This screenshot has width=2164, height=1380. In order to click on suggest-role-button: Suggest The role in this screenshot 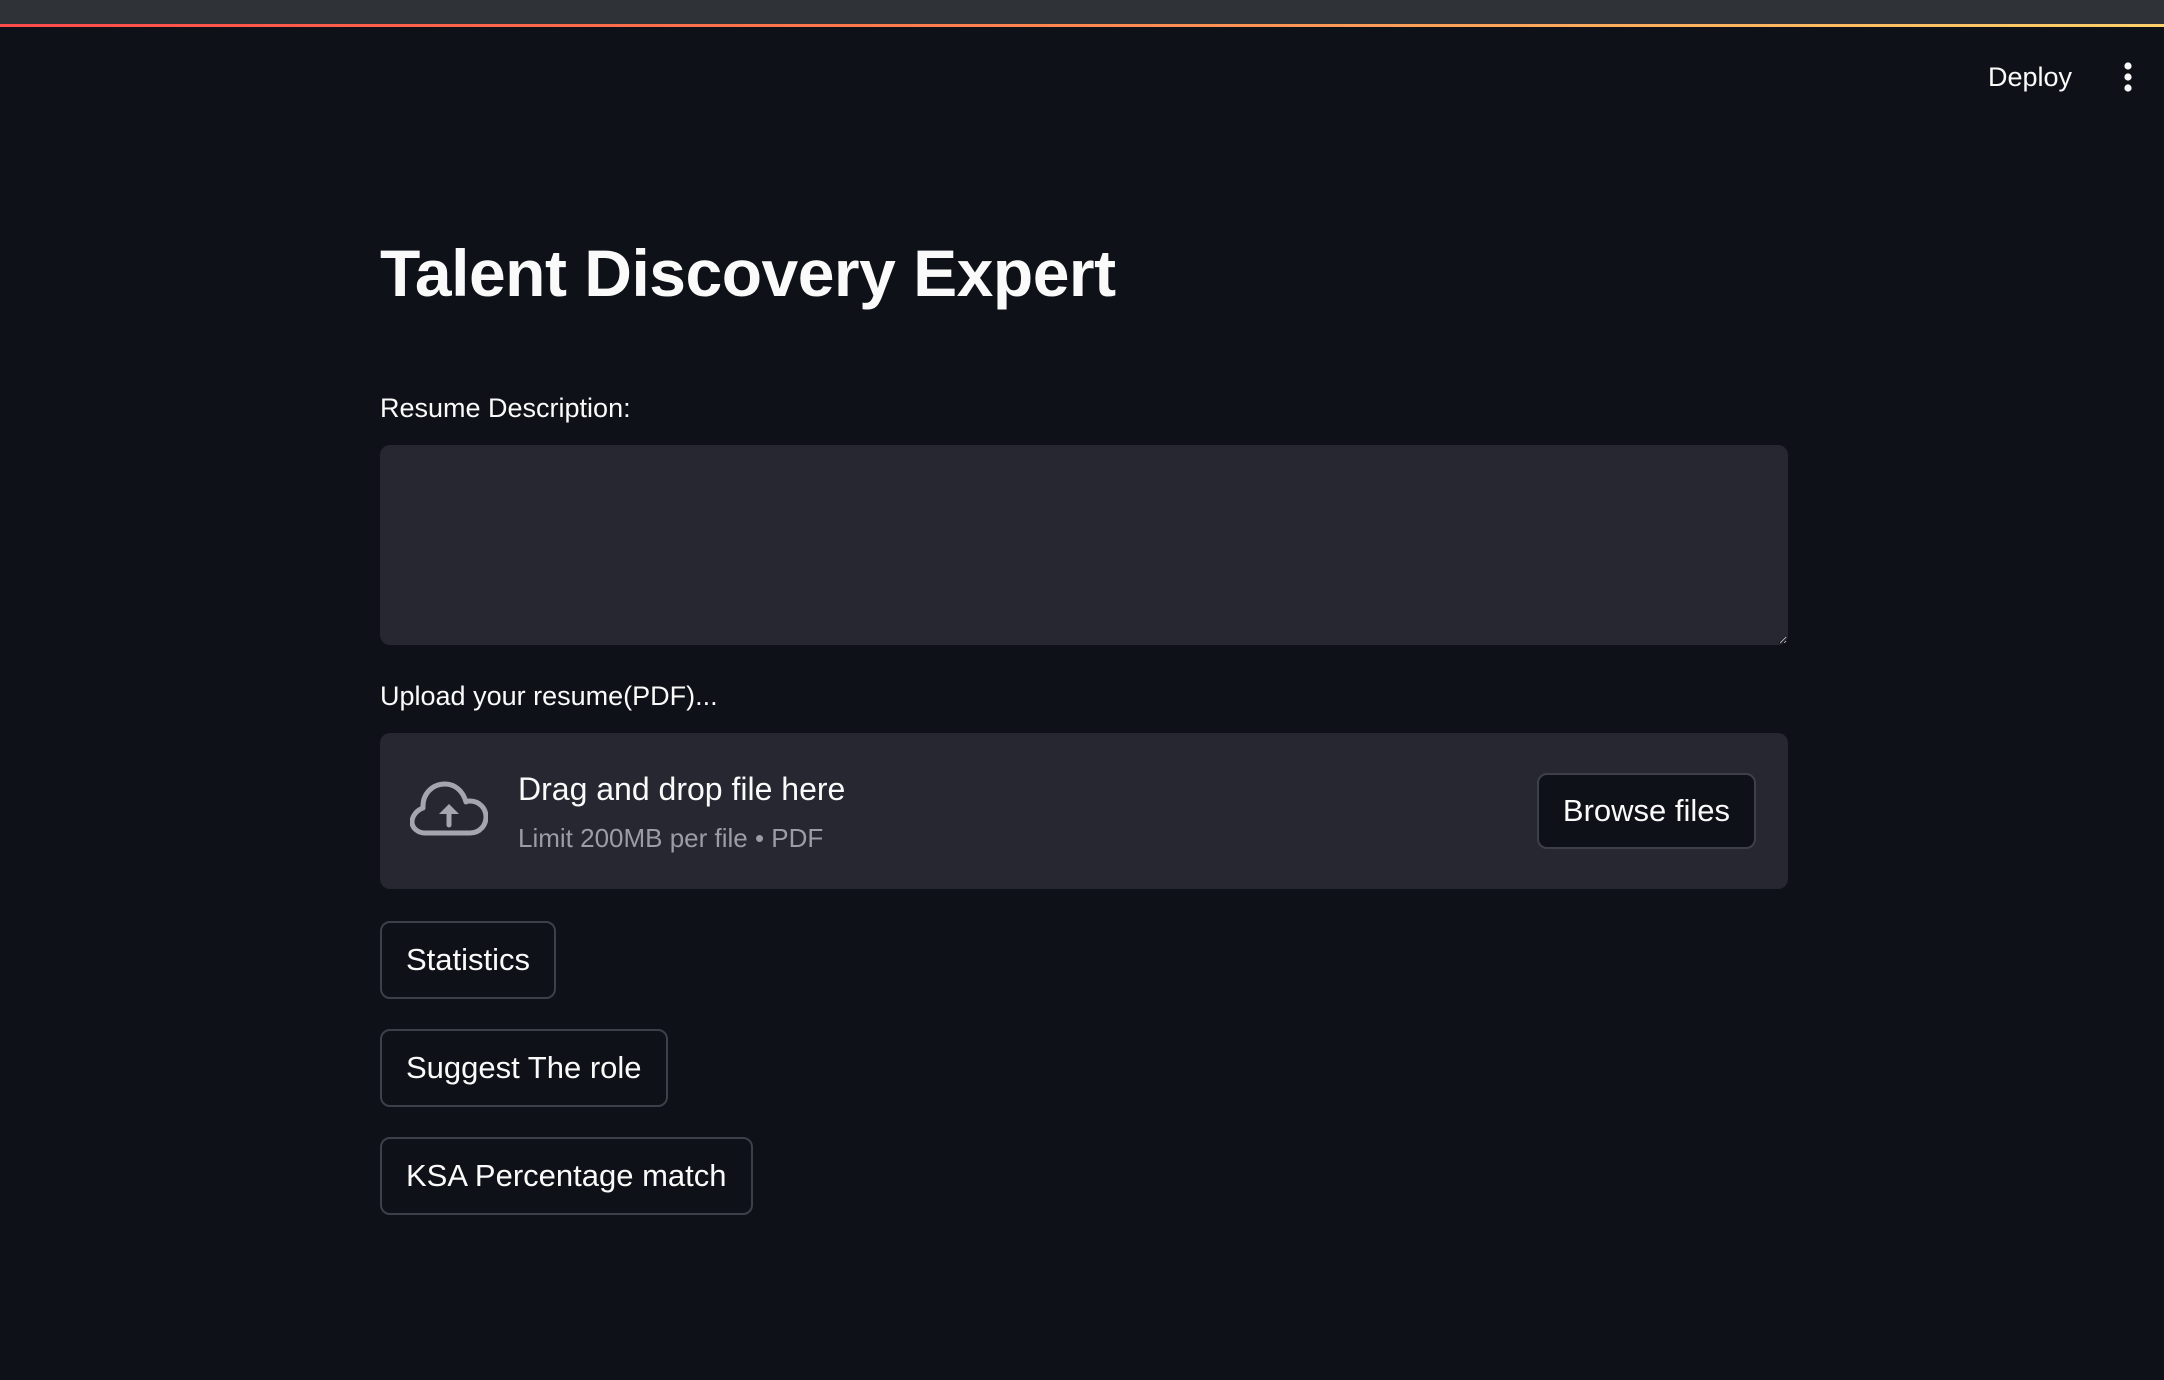, I will do `click(524, 1068)`.